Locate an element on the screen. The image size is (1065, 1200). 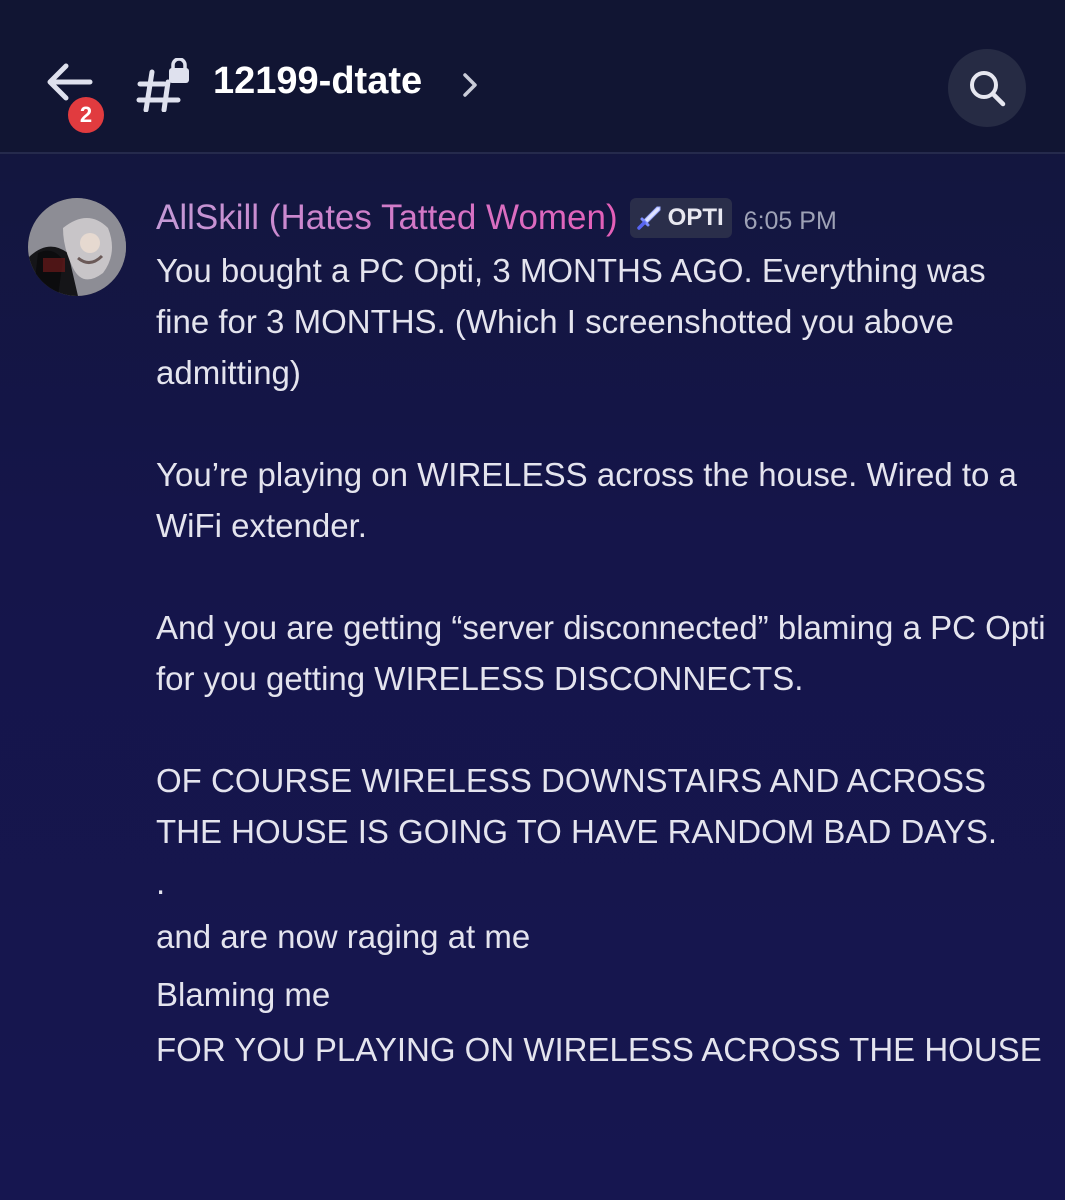
unread-badge: 2 is located at coordinates (86, 115).